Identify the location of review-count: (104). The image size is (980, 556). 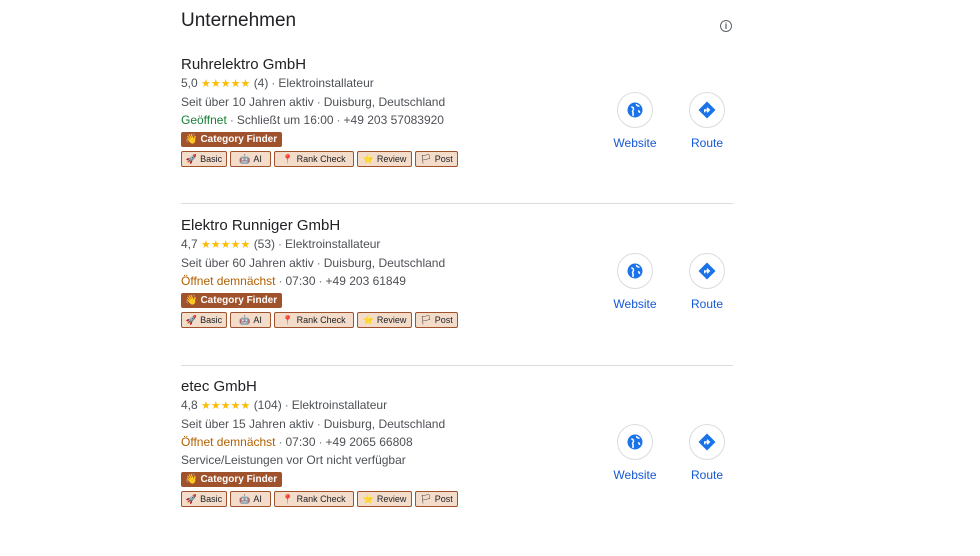
(268, 405).